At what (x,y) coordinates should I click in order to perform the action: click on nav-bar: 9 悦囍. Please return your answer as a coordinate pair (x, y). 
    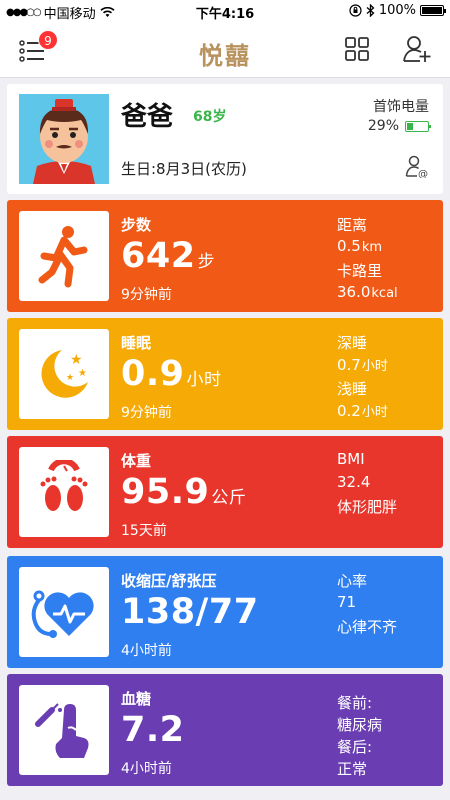
    Looking at the image, I should click on (225, 50).